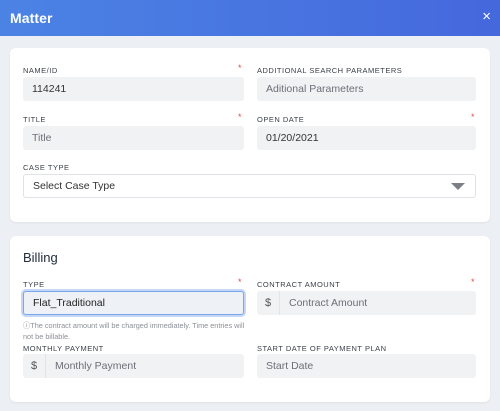  What do you see at coordinates (473, 117) in the screenshot?
I see `open-date-required-mark: *` at bounding box center [473, 117].